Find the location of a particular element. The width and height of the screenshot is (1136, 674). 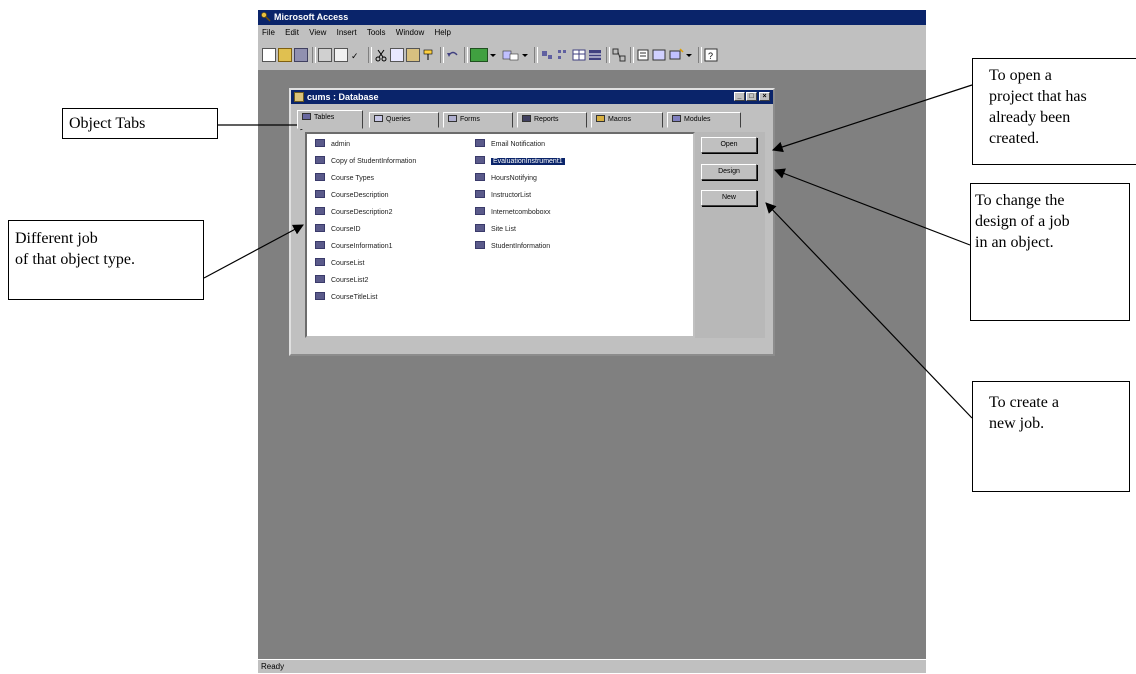

small-icons-icon is located at coordinates (563, 55).